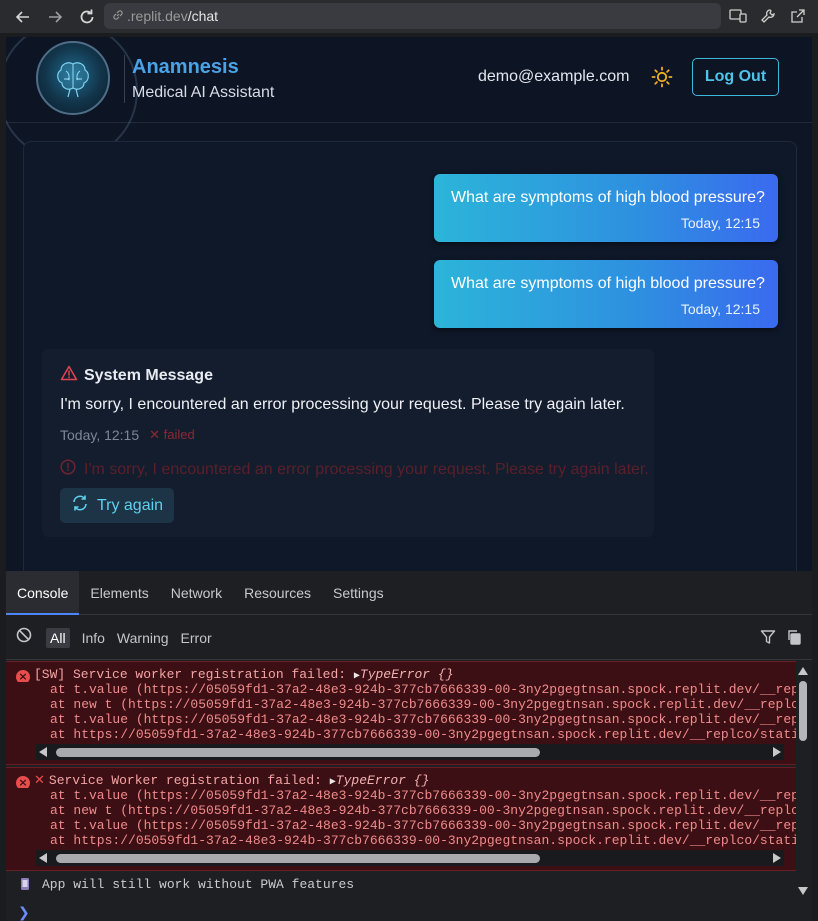 Image resolution: width=818 pixels, height=921 pixels. Describe the element at coordinates (277, 593) in the screenshot. I see `tab-resources: Resources` at that location.